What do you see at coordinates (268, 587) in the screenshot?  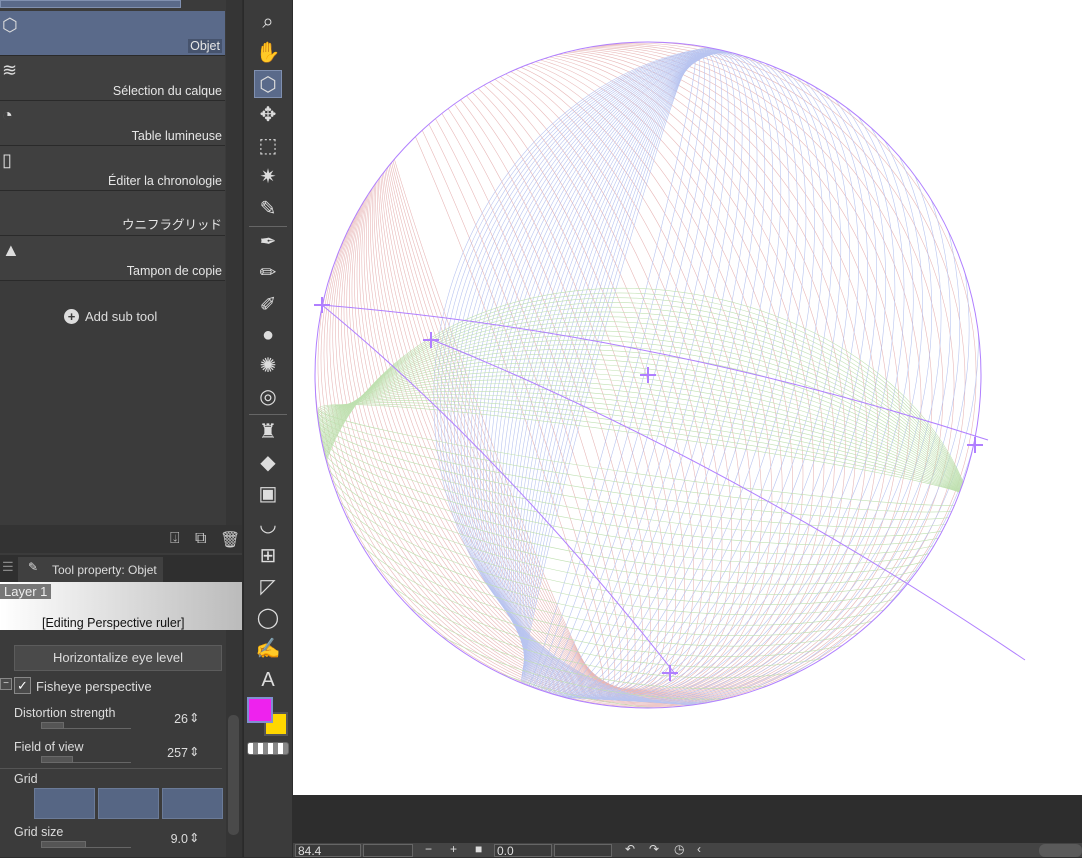 I see `figure-icon: ◸` at bounding box center [268, 587].